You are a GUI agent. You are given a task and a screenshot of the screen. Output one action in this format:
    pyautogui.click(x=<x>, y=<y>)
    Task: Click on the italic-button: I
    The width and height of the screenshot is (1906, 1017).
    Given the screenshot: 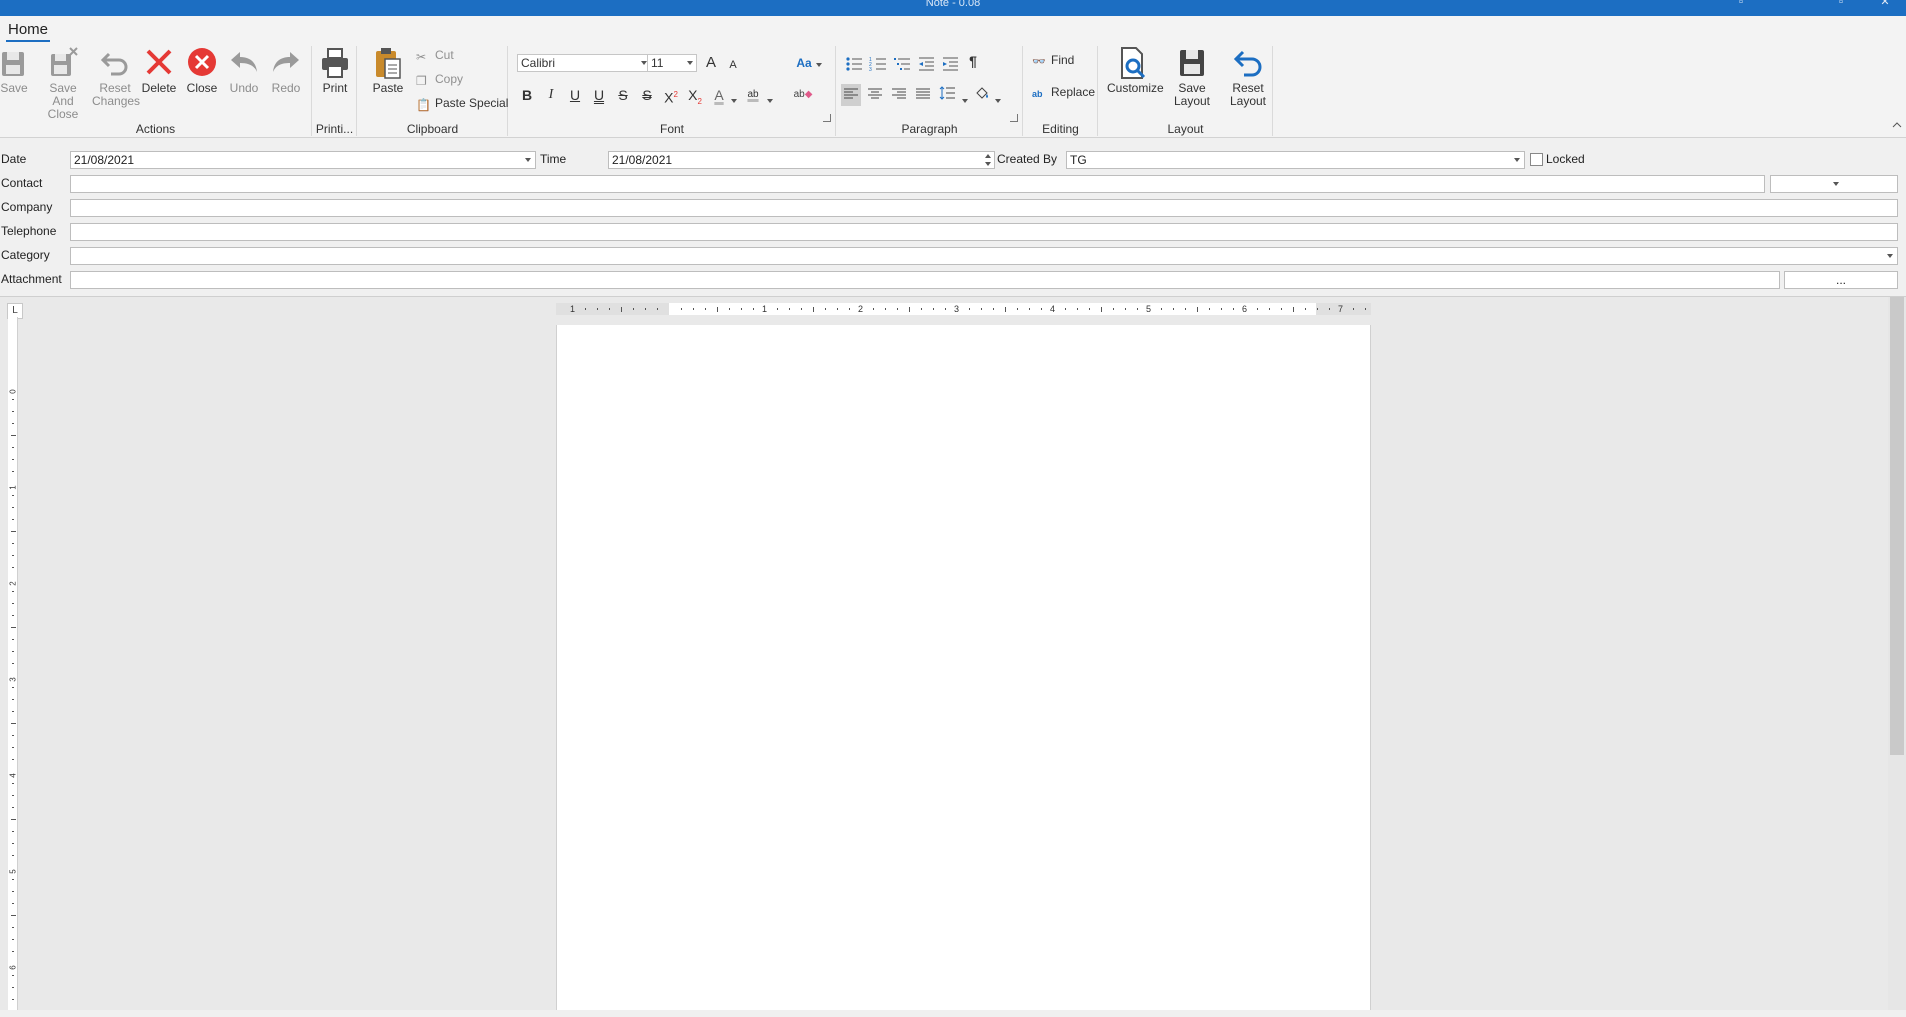 What is the action you would take?
    pyautogui.click(x=551, y=95)
    